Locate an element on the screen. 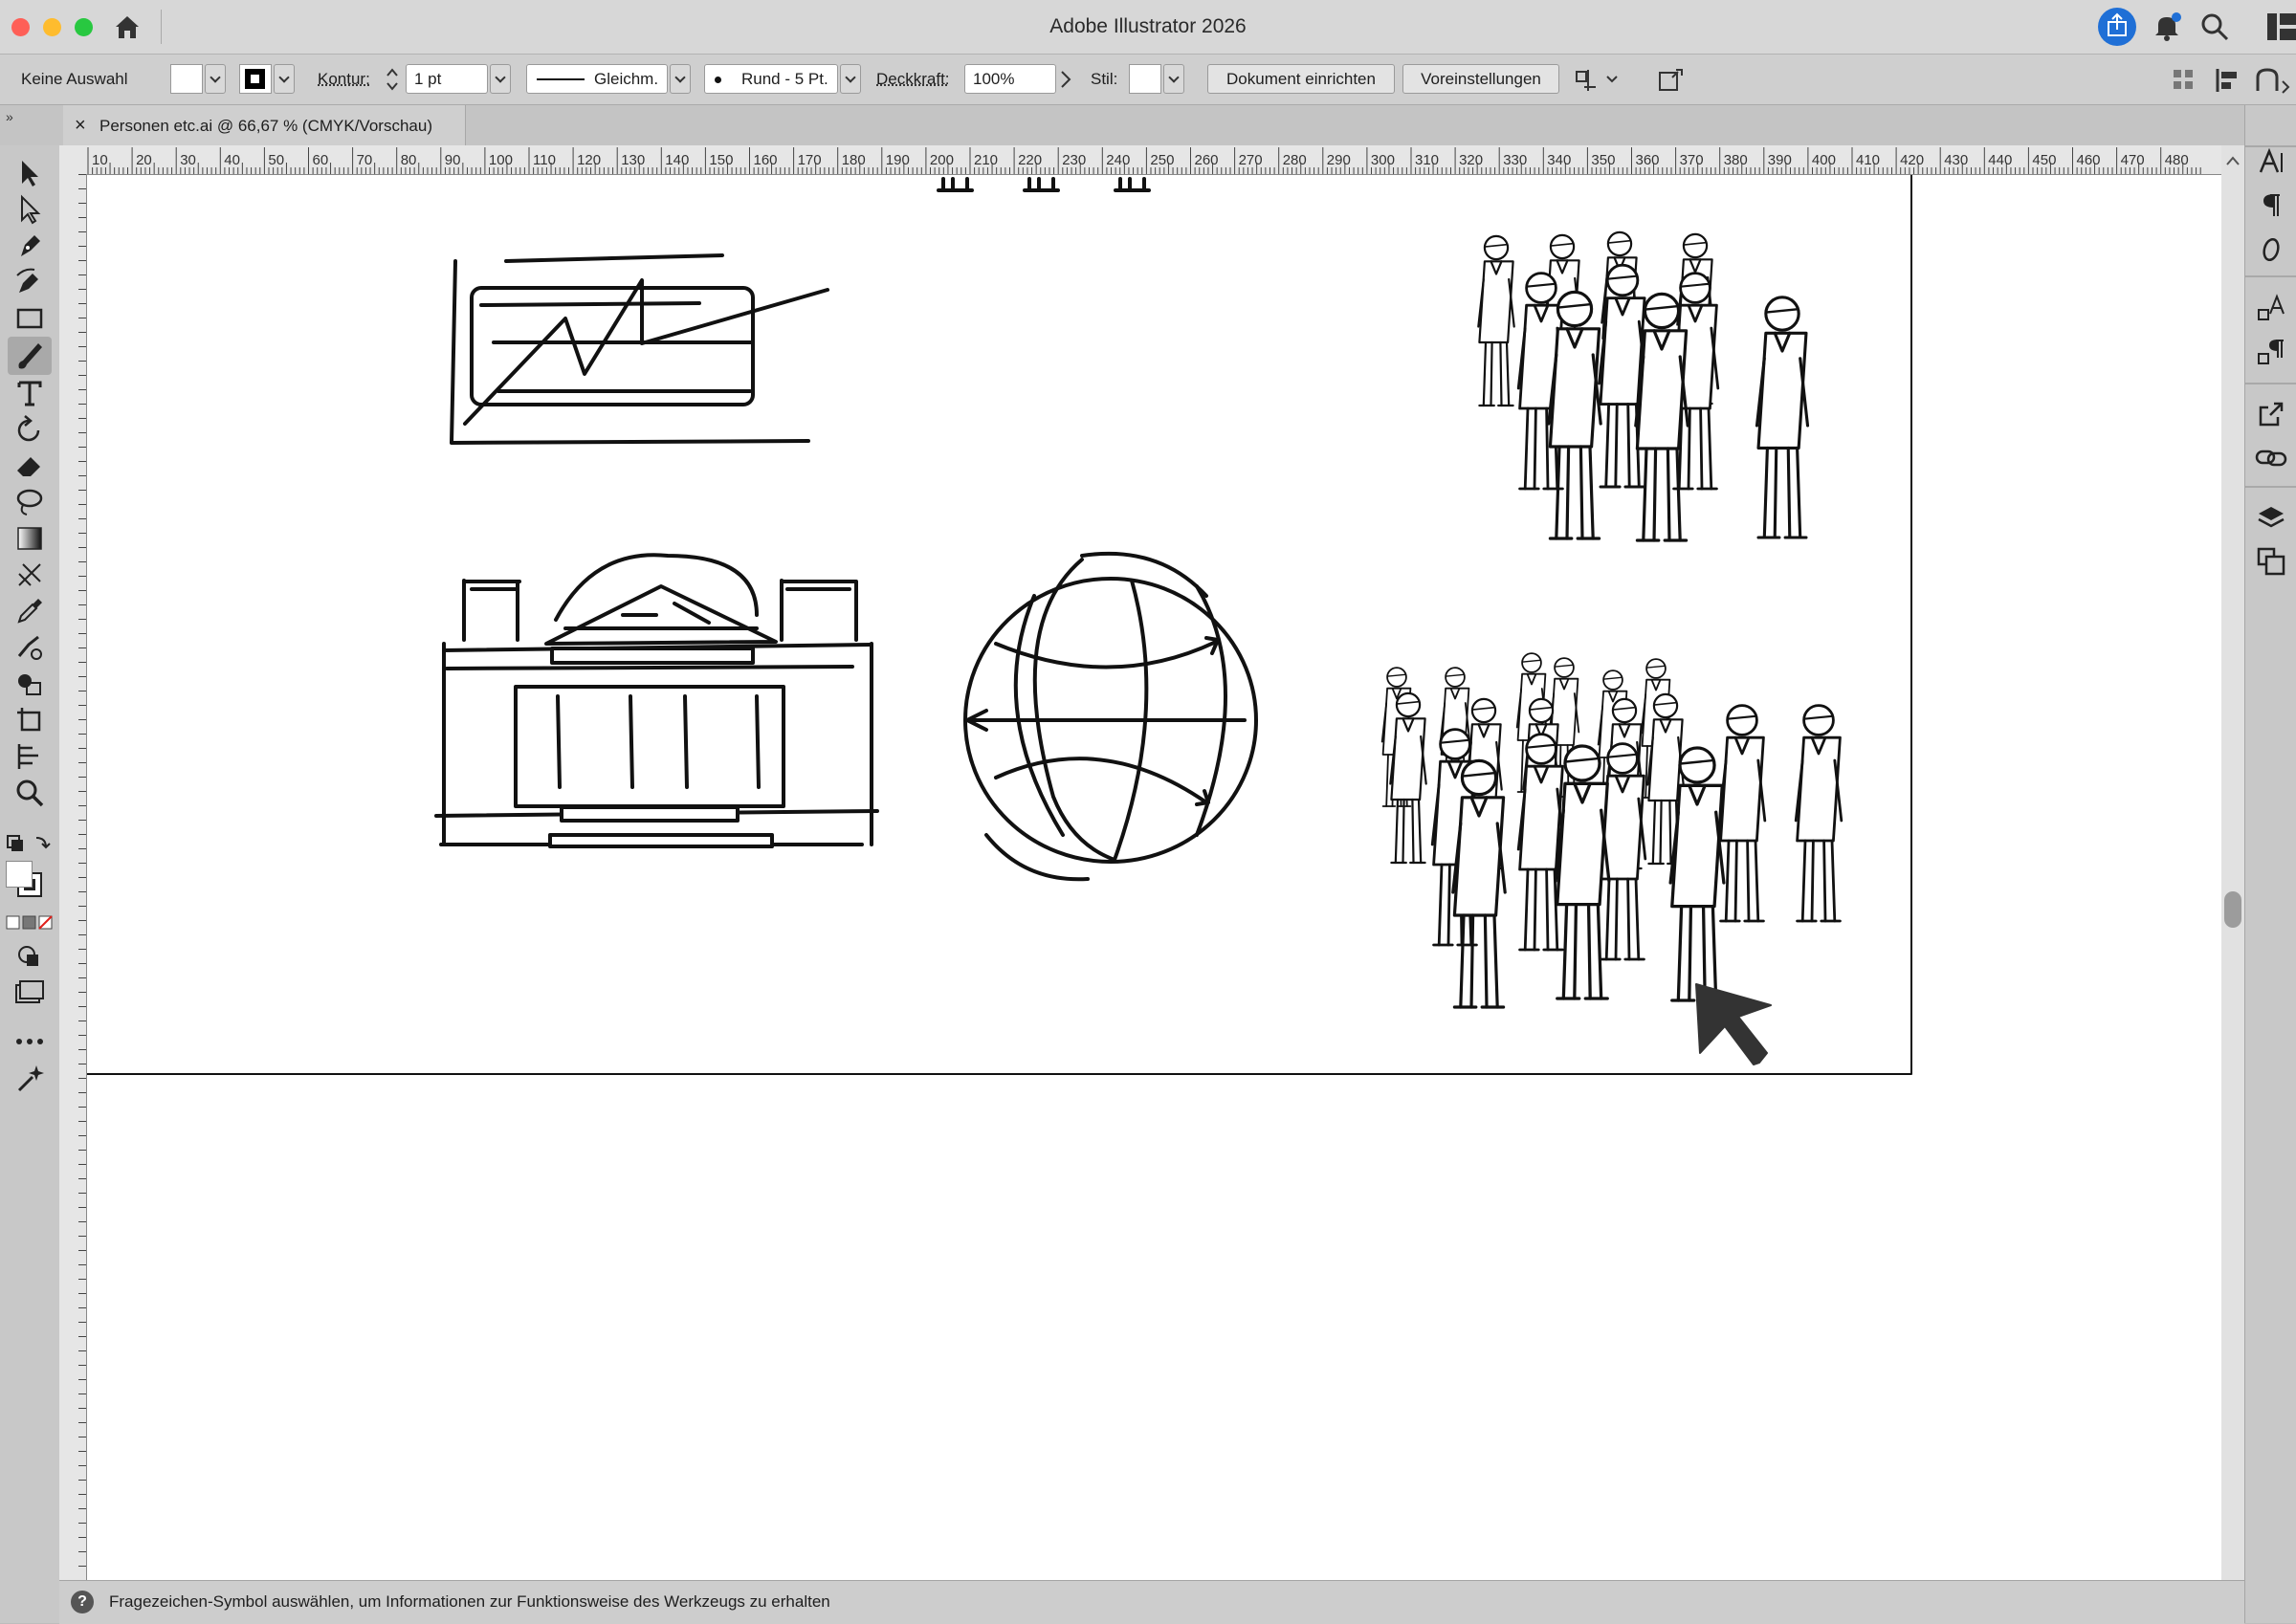 The image size is (2296, 1624). draw-mode-icon is located at coordinates (30, 958).